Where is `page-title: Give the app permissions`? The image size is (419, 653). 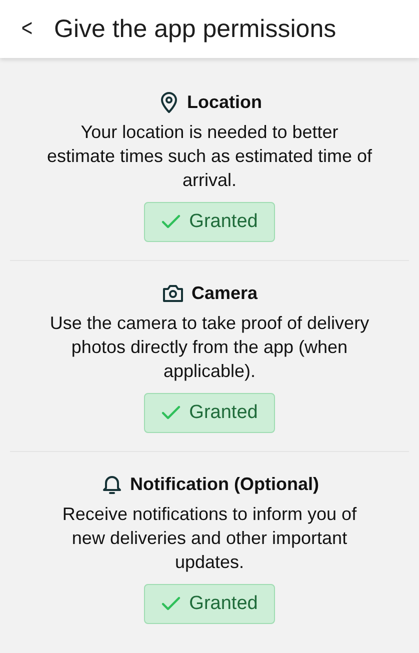 page-title: Give the app permissions is located at coordinates (195, 29).